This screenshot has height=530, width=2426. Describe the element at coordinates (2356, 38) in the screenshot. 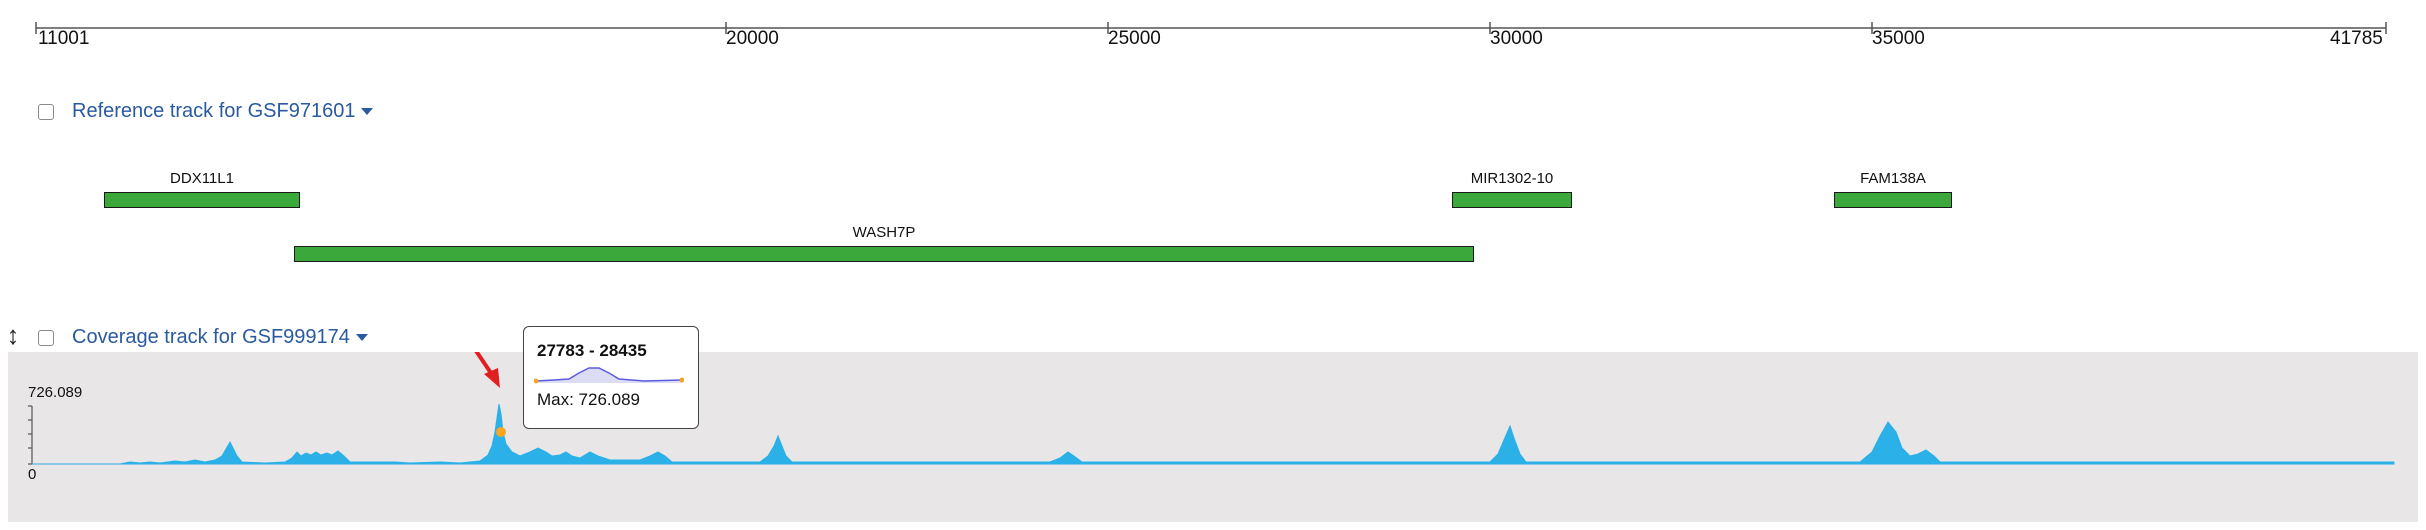

I see `ruler-end-label: 41785` at that location.